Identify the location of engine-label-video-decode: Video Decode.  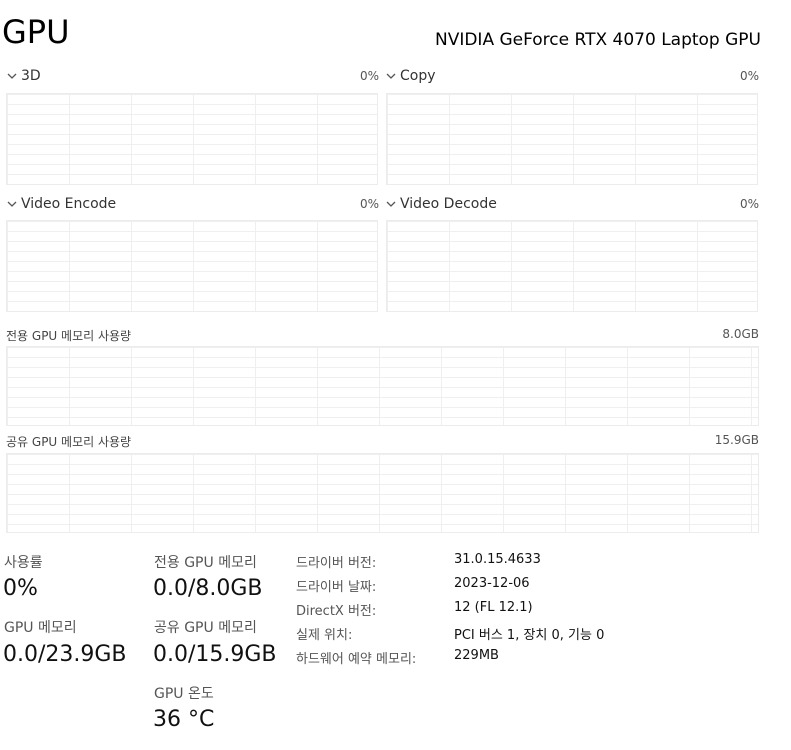
(448, 204).